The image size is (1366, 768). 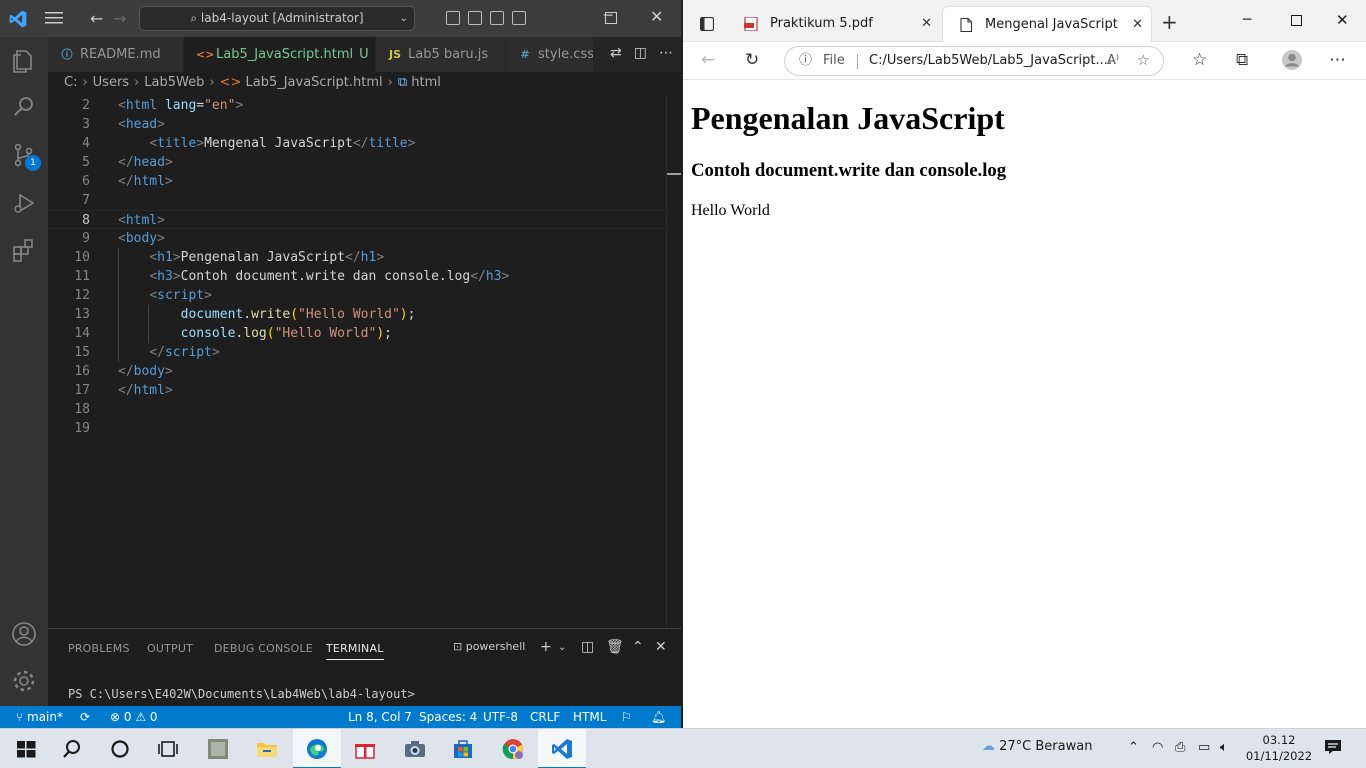 What do you see at coordinates (99, 648) in the screenshot?
I see `panel-tab-problems: PROBLEMS` at bounding box center [99, 648].